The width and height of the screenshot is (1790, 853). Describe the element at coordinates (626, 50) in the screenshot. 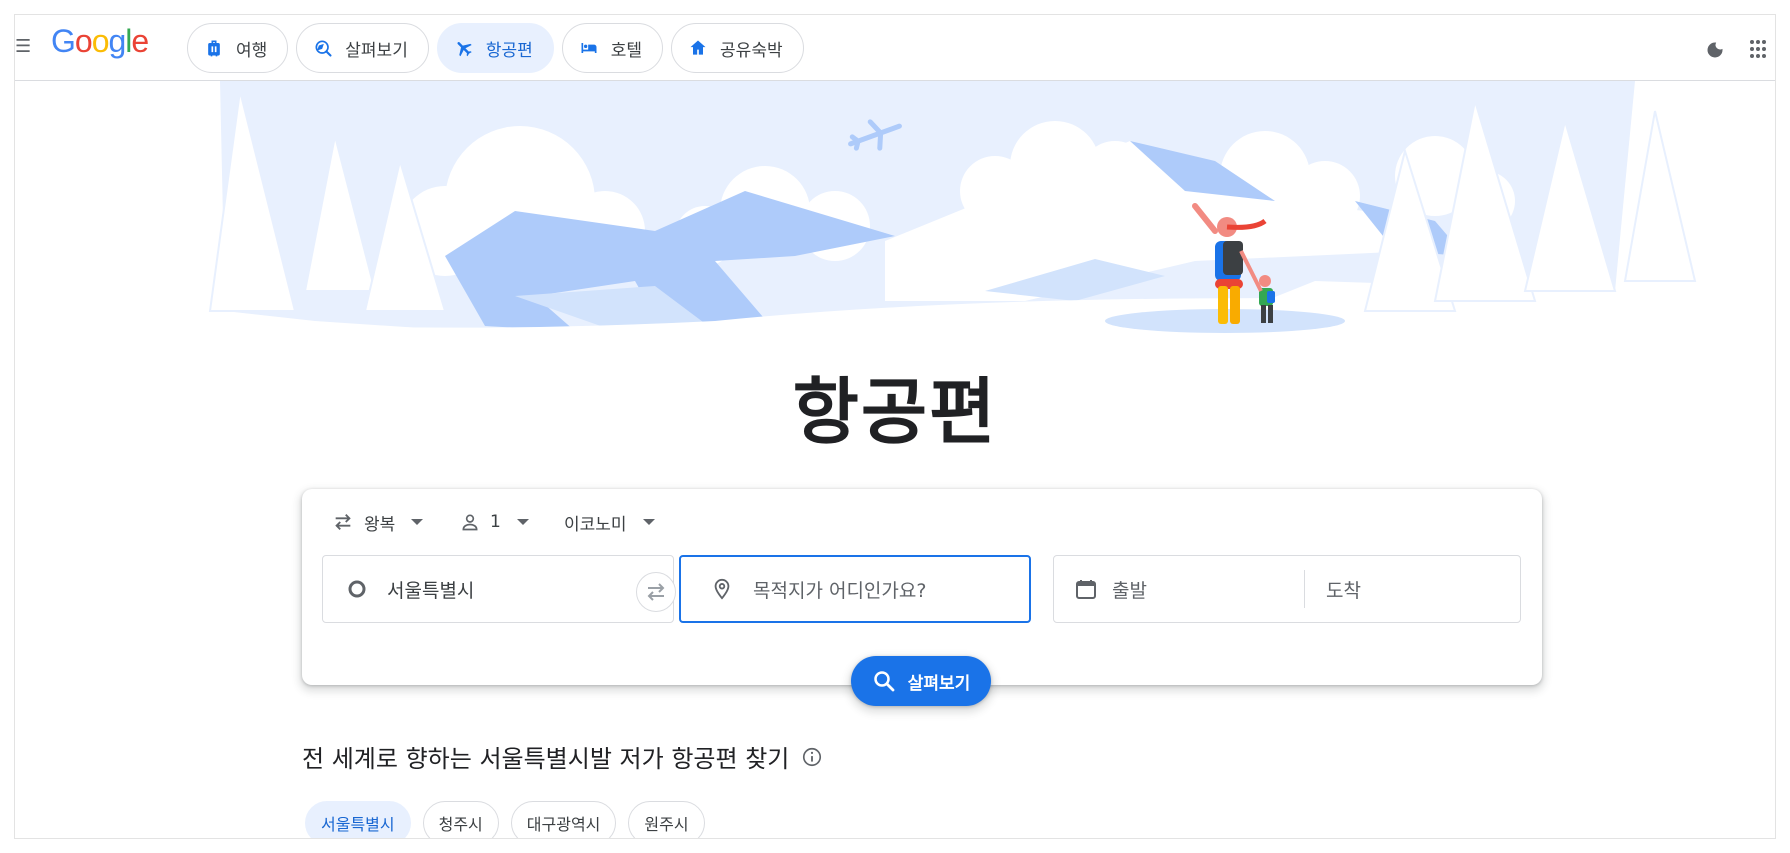

I see `tab-label: 호텔` at that location.